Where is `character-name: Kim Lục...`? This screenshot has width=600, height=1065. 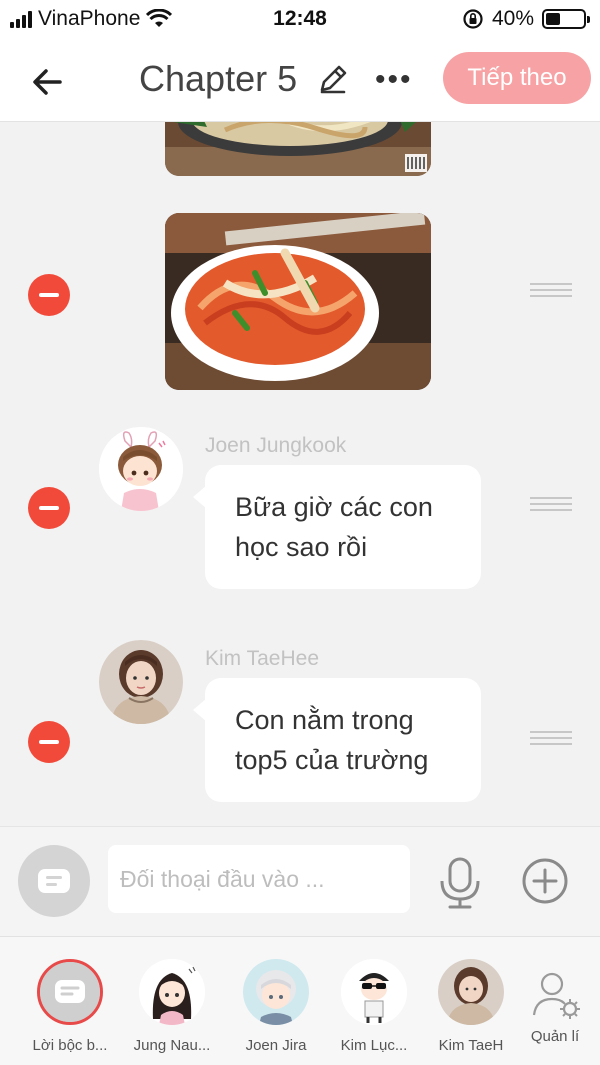
character-name: Kim Lục... is located at coordinates (374, 1045).